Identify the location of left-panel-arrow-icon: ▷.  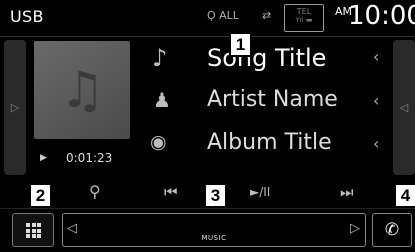
(15, 107).